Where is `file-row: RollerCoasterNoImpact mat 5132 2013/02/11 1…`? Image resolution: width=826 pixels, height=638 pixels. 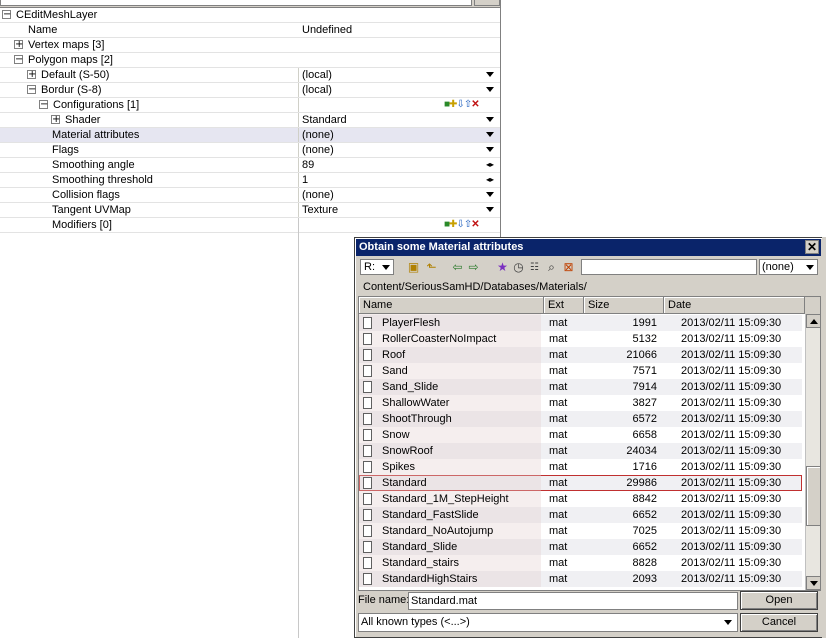 file-row: RollerCoasterNoImpact mat 5132 2013/02/11 1… is located at coordinates (580, 339).